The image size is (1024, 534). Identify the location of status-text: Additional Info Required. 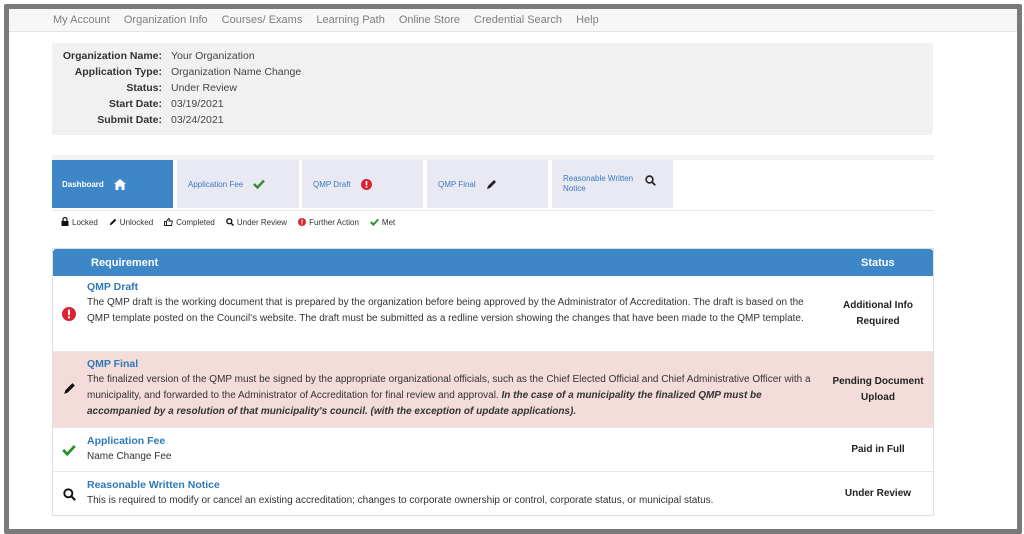
(878, 313).